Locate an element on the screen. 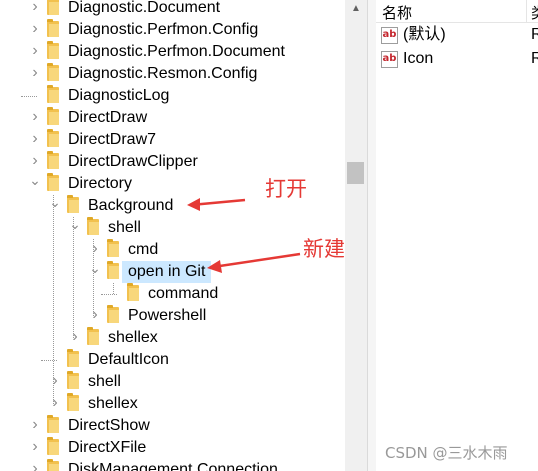 The image size is (538, 471). tree-item: › Diagnostic.Perfmon.Config is located at coordinates (172, 30).